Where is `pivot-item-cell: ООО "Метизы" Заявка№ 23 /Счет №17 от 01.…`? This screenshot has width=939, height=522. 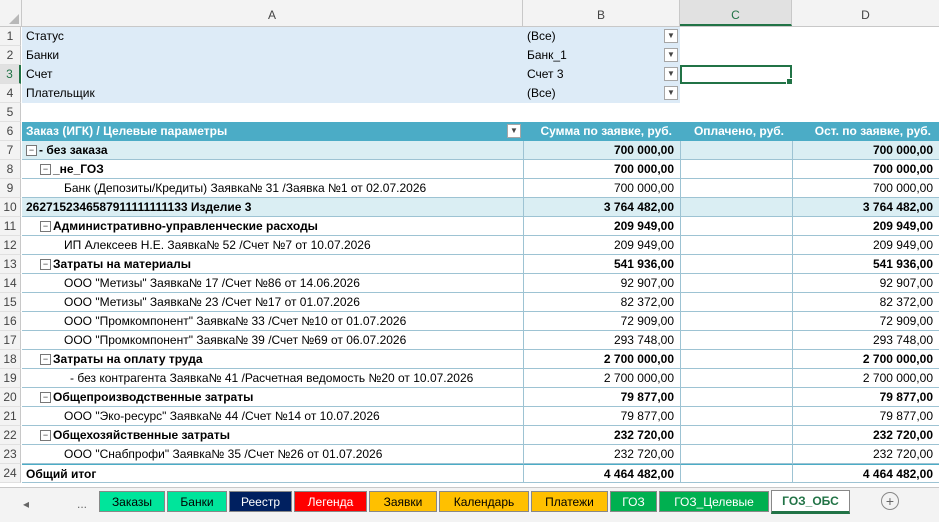 pivot-item-cell: ООО "Метизы" Заявка№ 23 /Счет №17 от 01.… is located at coordinates (272, 302).